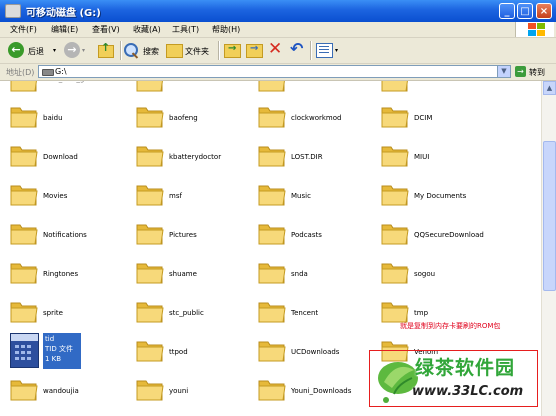 The width and height of the screenshot is (556, 416). I want to click on folder-name: My Documents, so click(440, 196).